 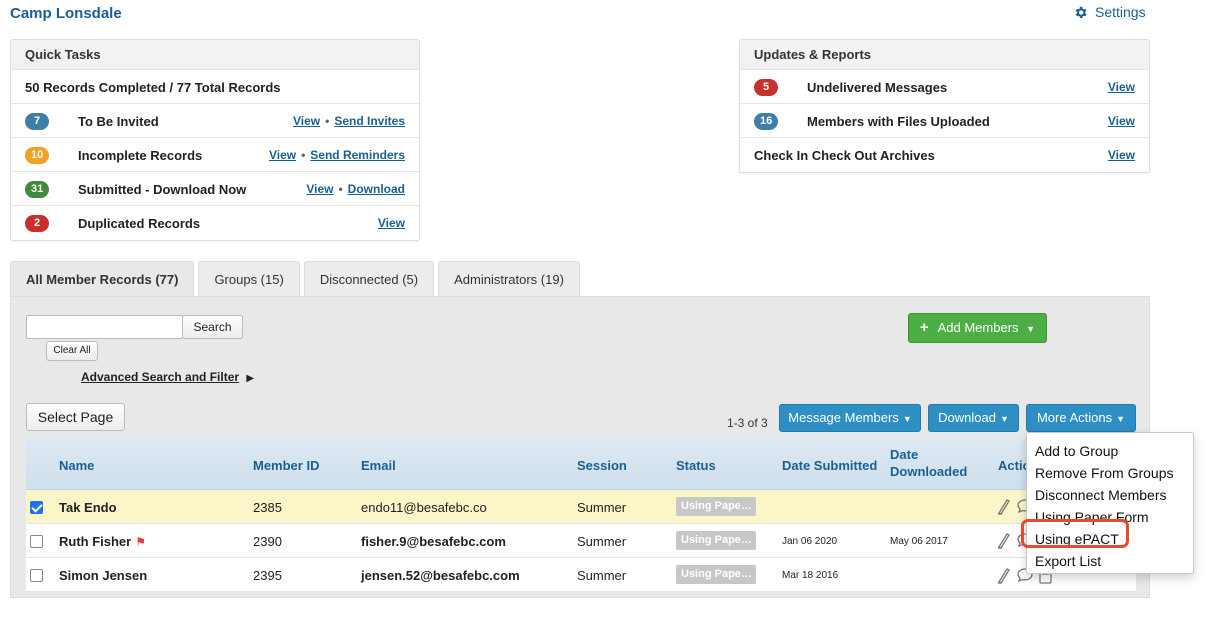 I want to click on count-badge: 10, so click(x=37, y=155).